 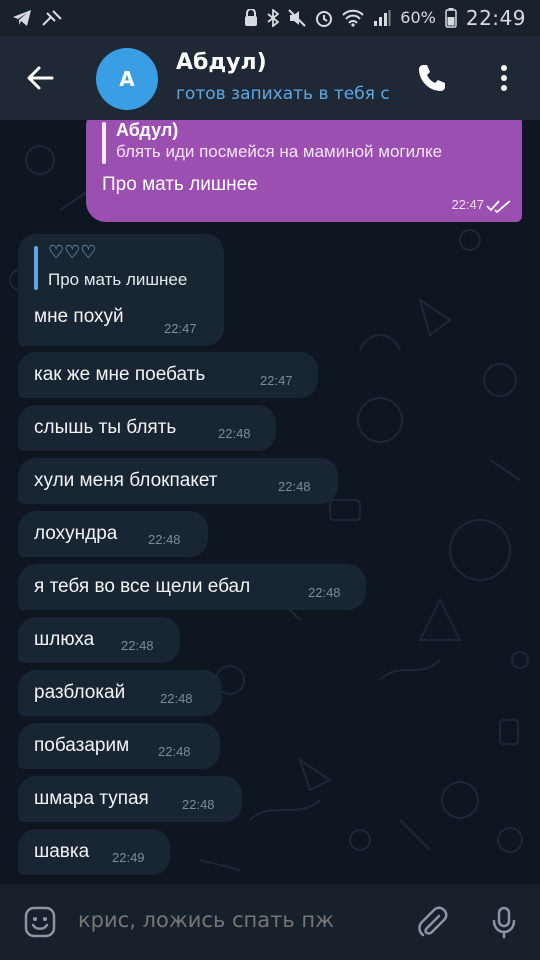 I want to click on chat-header: А Абдул) готов запихать в тебя с, so click(x=270, y=78).